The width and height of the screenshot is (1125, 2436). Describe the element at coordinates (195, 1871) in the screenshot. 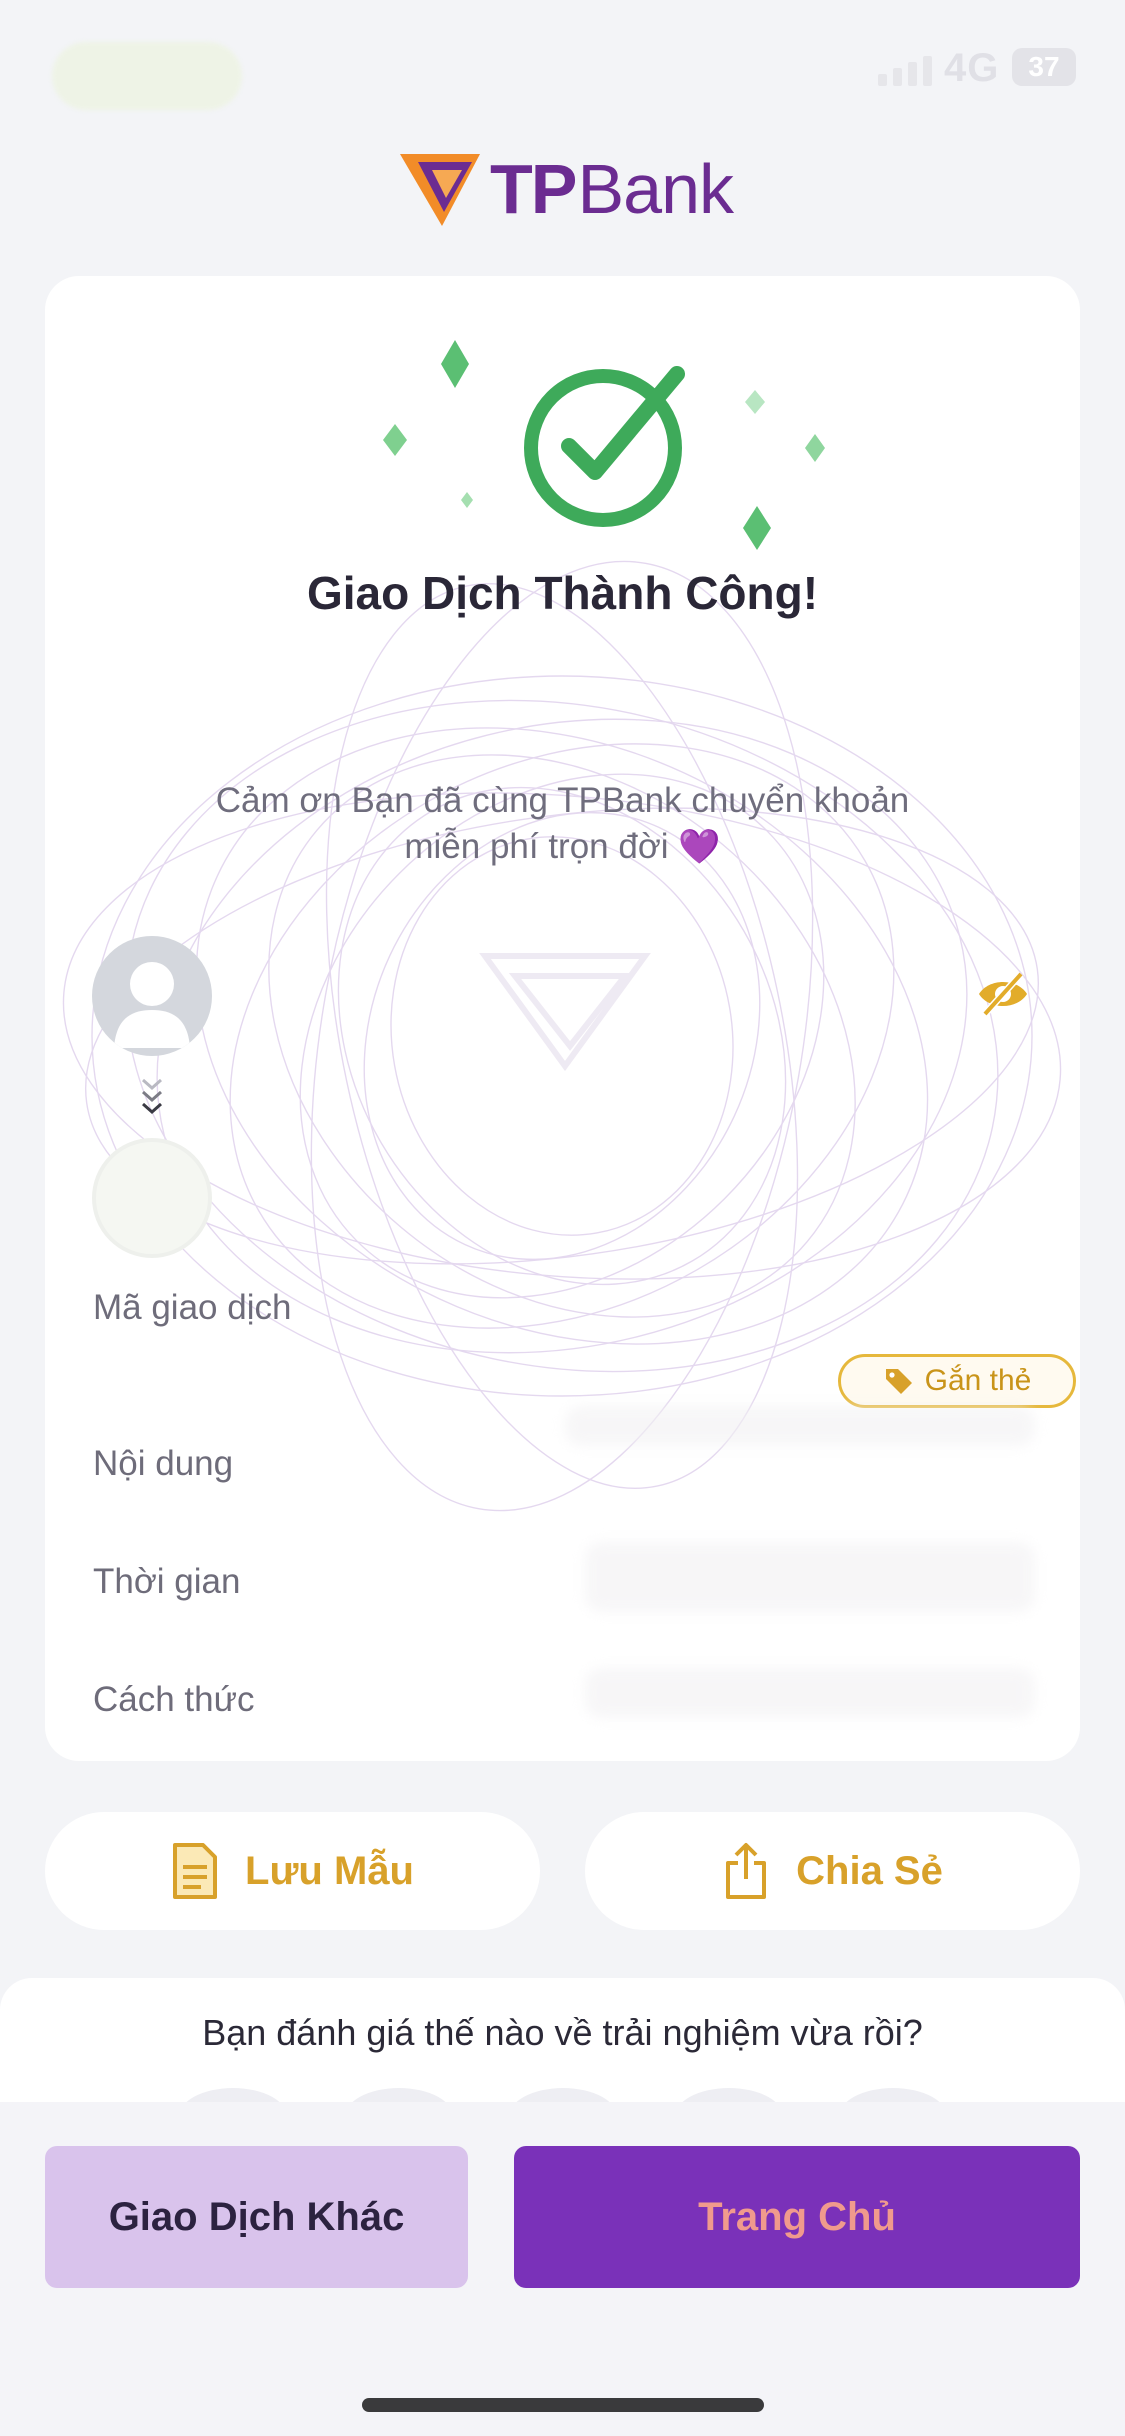

I see `document-icon` at that location.